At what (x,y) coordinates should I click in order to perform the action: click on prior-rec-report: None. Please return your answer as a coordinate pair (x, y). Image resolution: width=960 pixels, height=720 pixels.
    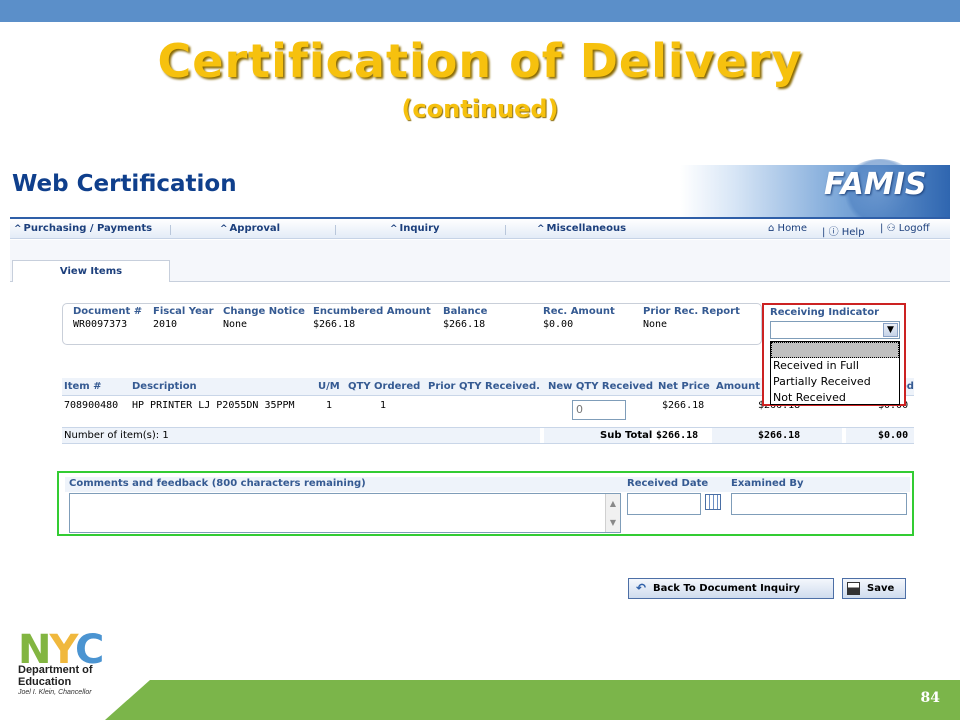
    Looking at the image, I should click on (655, 324).